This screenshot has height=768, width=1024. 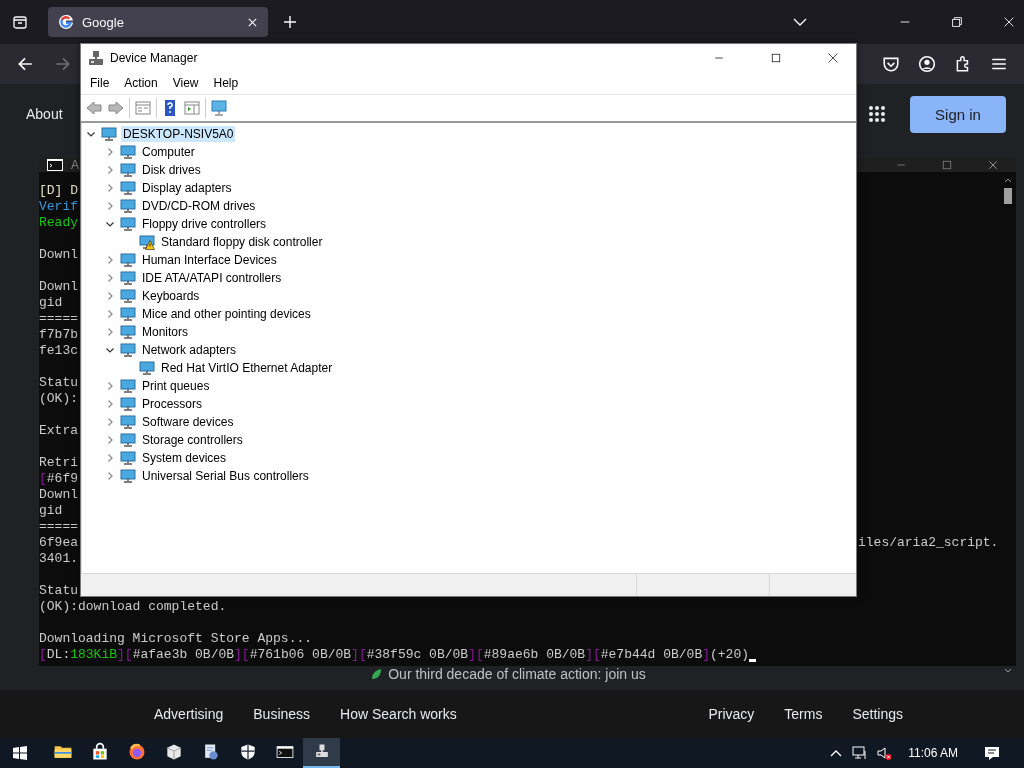 What do you see at coordinates (992, 753) in the screenshot?
I see `notification-icon` at bounding box center [992, 753].